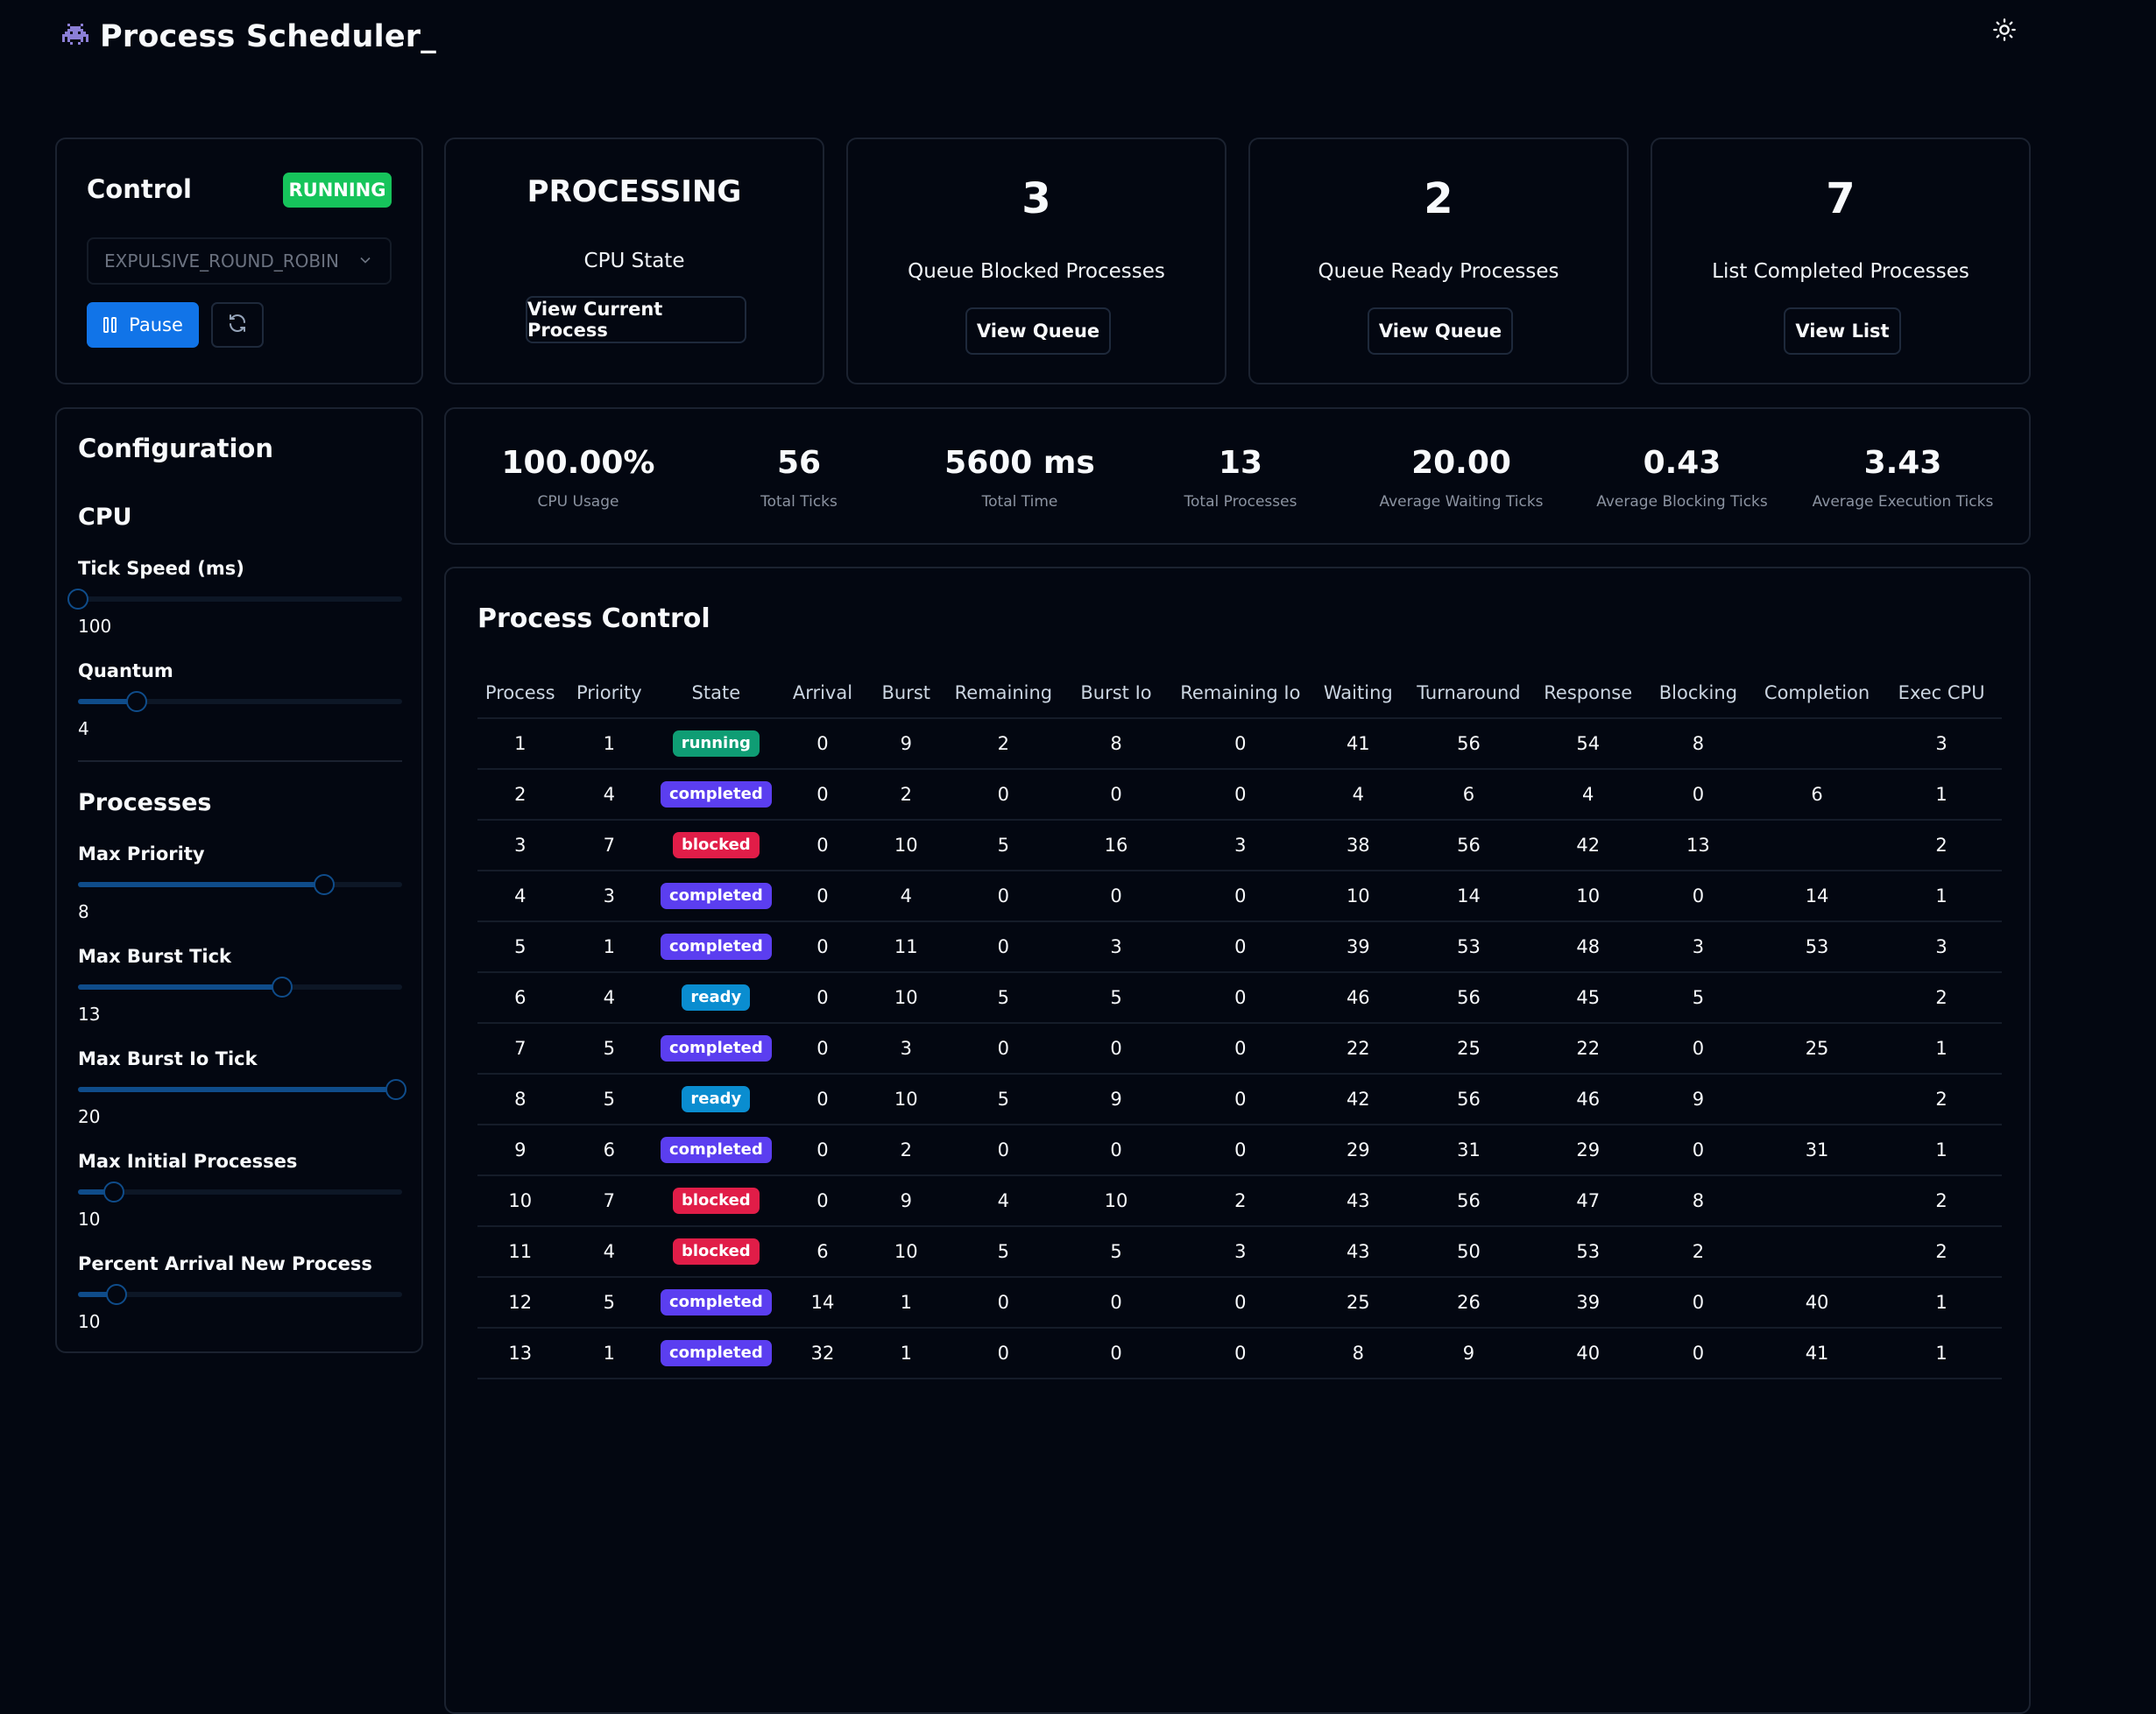 The width and height of the screenshot is (2156, 1714). What do you see at coordinates (1903, 477) in the screenshot?
I see `metric-avg-execution: 3.43 Average Execution Ticks` at bounding box center [1903, 477].